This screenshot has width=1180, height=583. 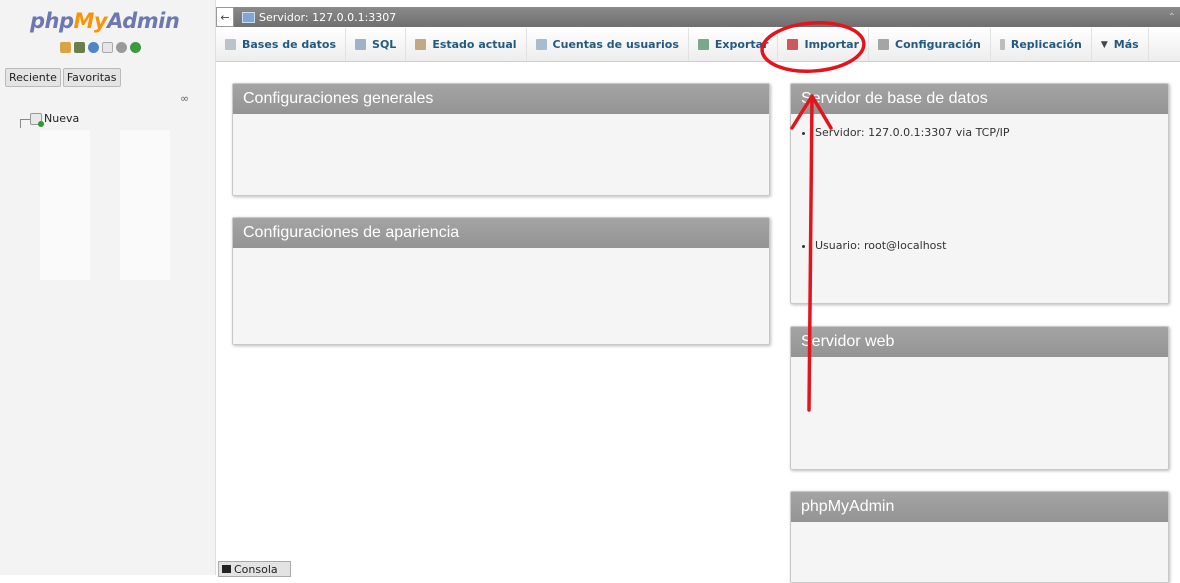 What do you see at coordinates (703, 44) in the screenshot?
I see `export-icon` at bounding box center [703, 44].